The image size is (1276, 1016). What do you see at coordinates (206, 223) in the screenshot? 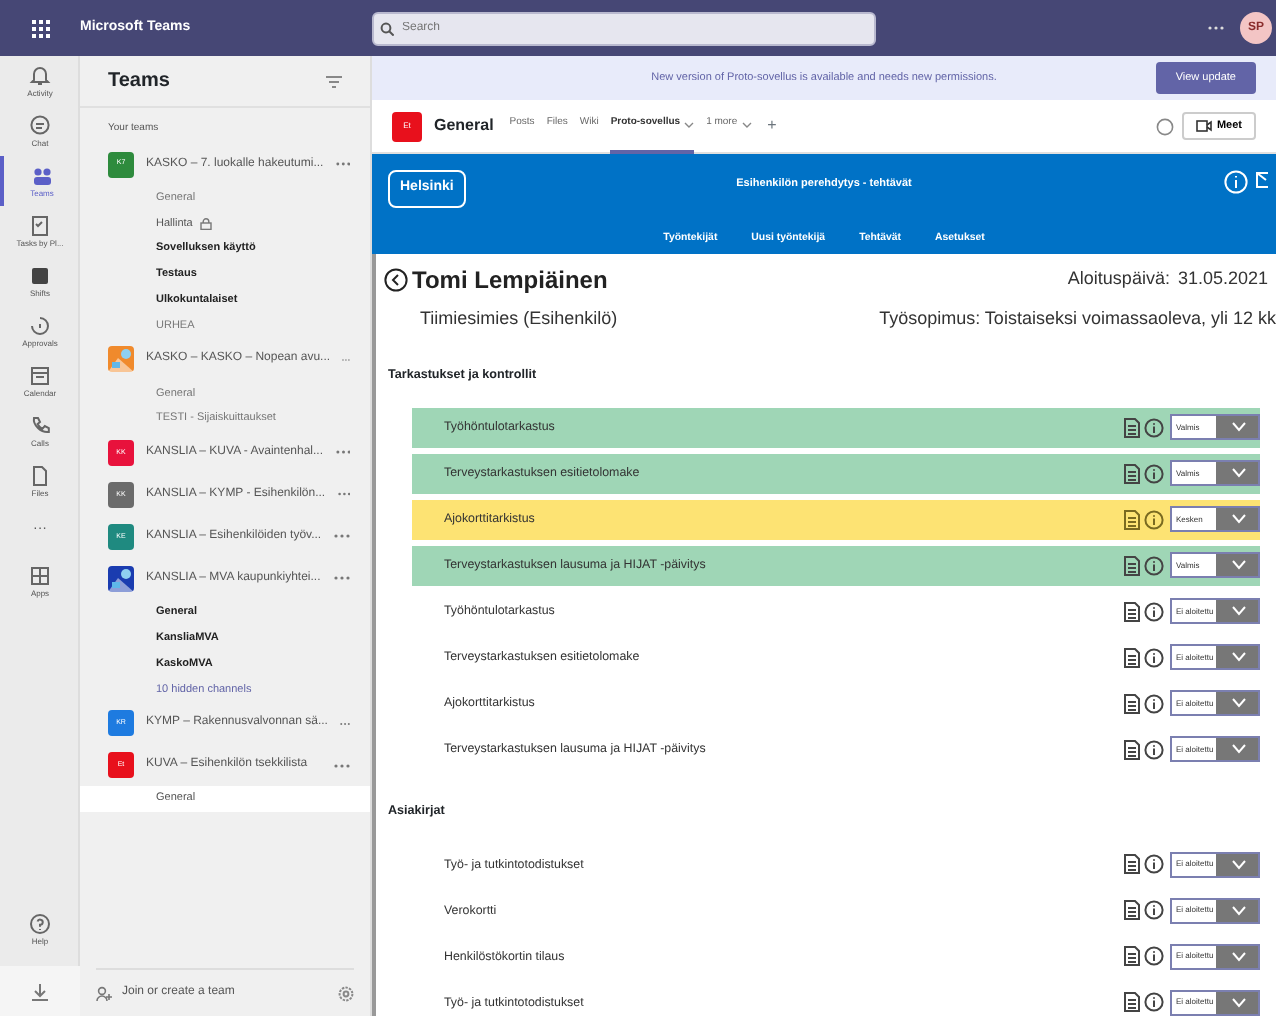
I see `lock-icon` at bounding box center [206, 223].